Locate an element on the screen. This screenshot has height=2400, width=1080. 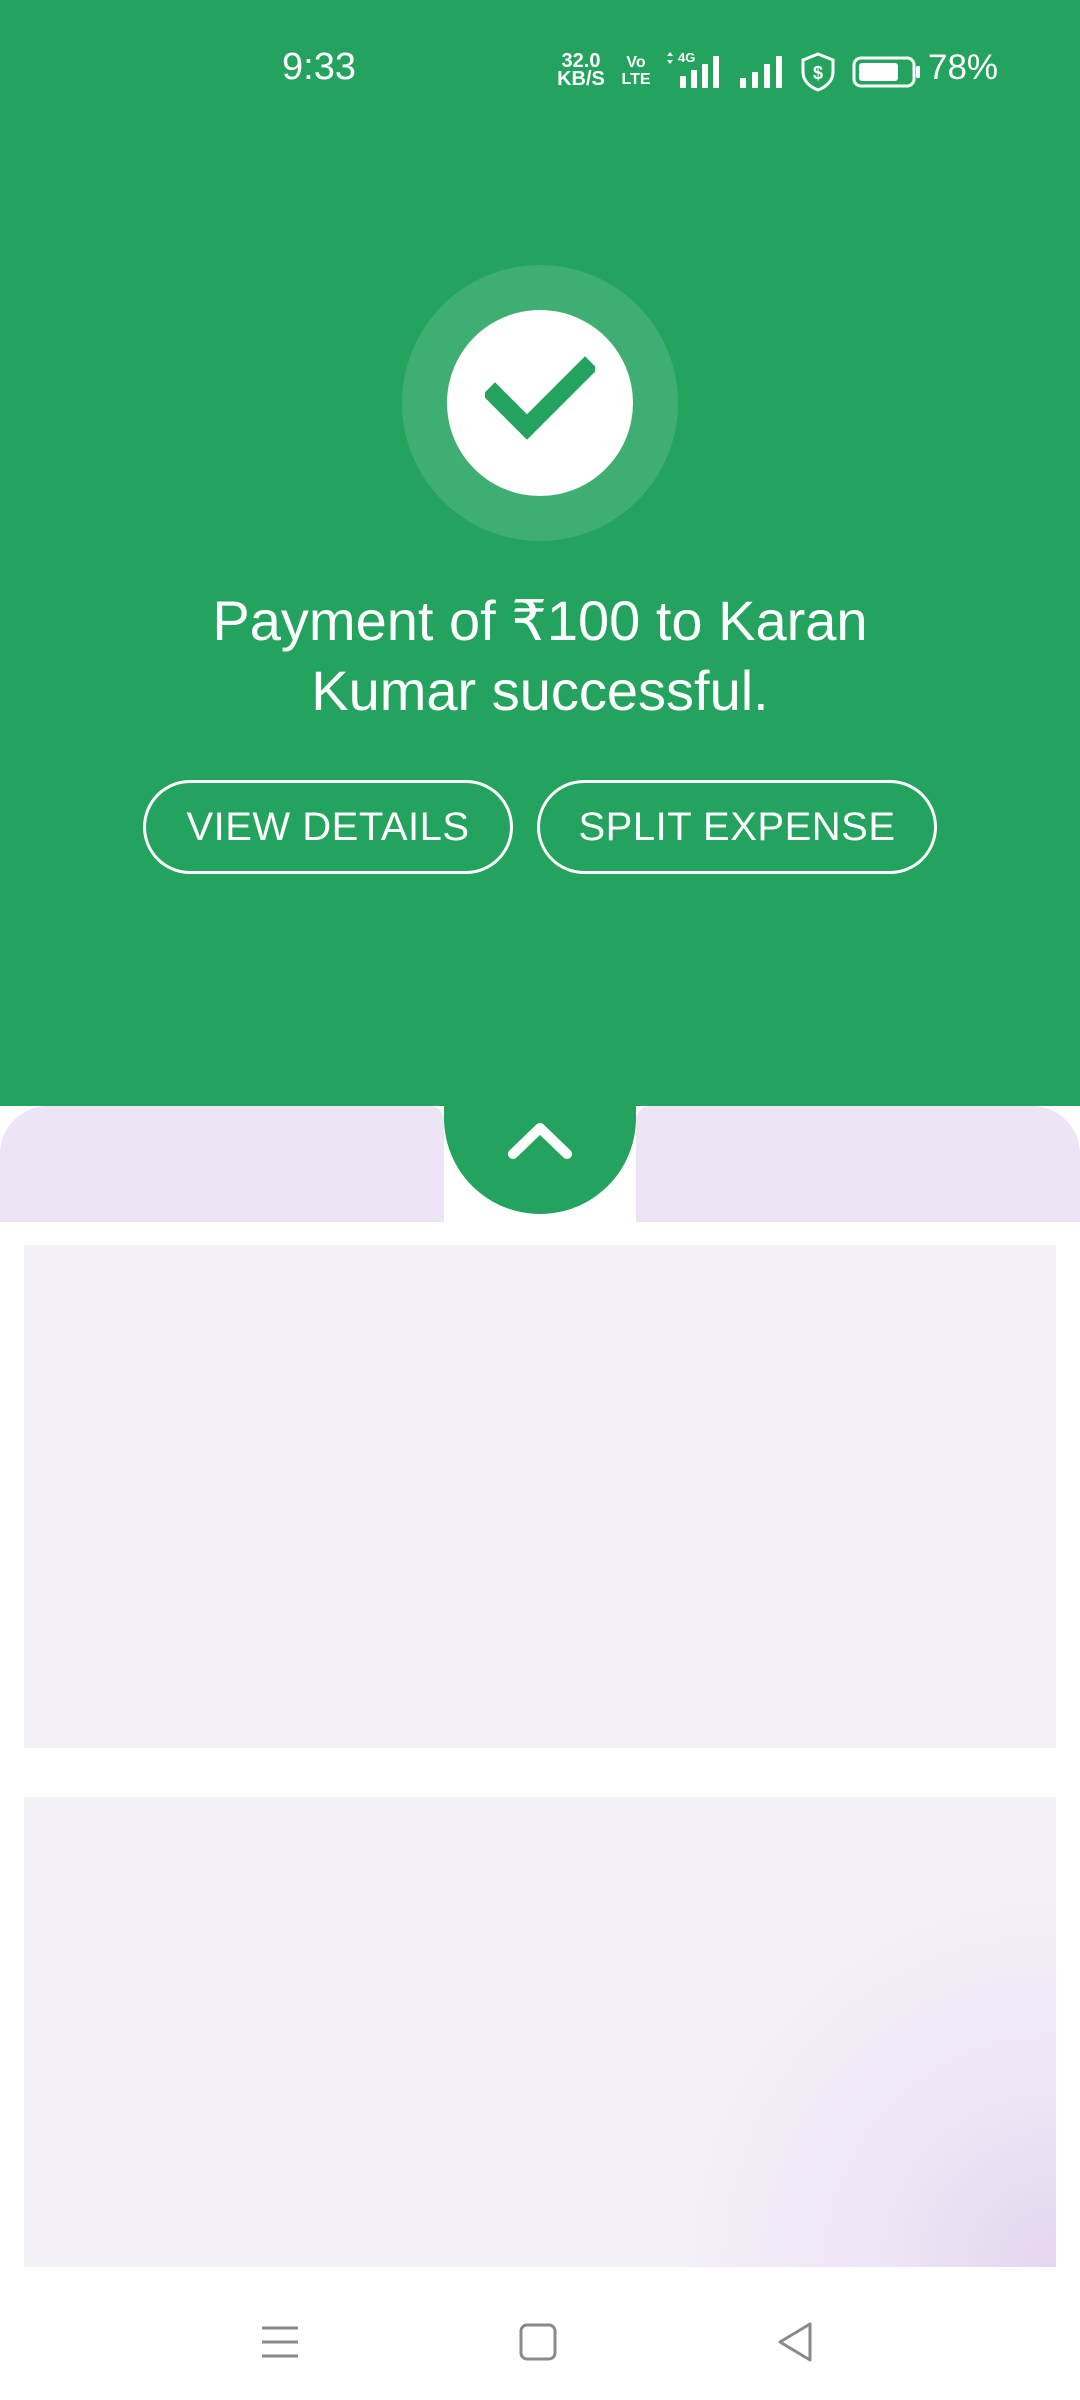
network-speed-unit: KB/S is located at coordinates (581, 79).